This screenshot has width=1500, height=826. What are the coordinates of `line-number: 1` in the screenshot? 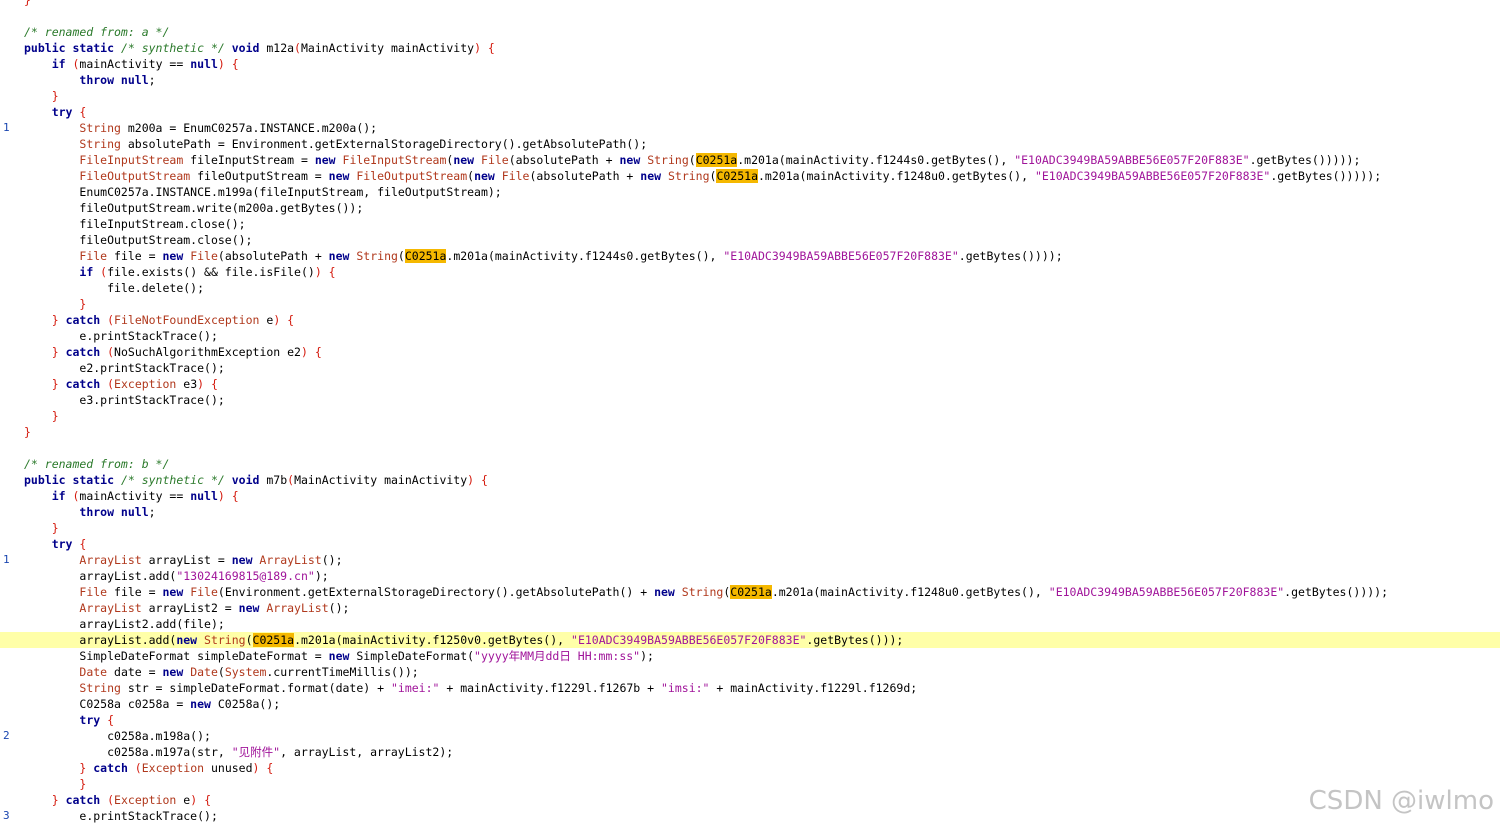 It's located at (6, 127).